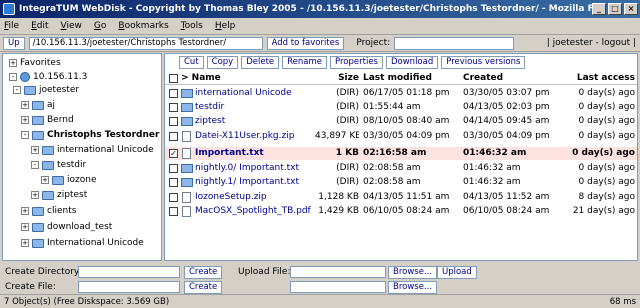 This screenshot has height=308, width=640. Describe the element at coordinates (203, 272) in the screenshot. I see `create-directory-button: Create` at that location.